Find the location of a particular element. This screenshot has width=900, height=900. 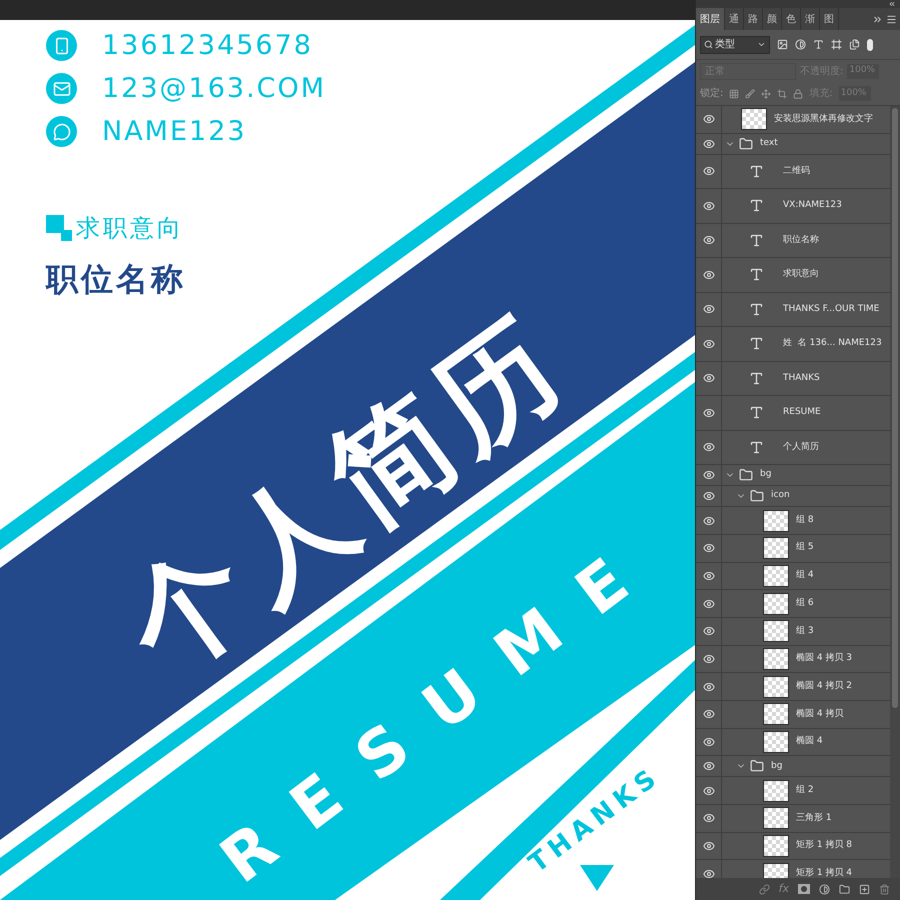

layer-name: 求职意向 is located at coordinates (801, 275).